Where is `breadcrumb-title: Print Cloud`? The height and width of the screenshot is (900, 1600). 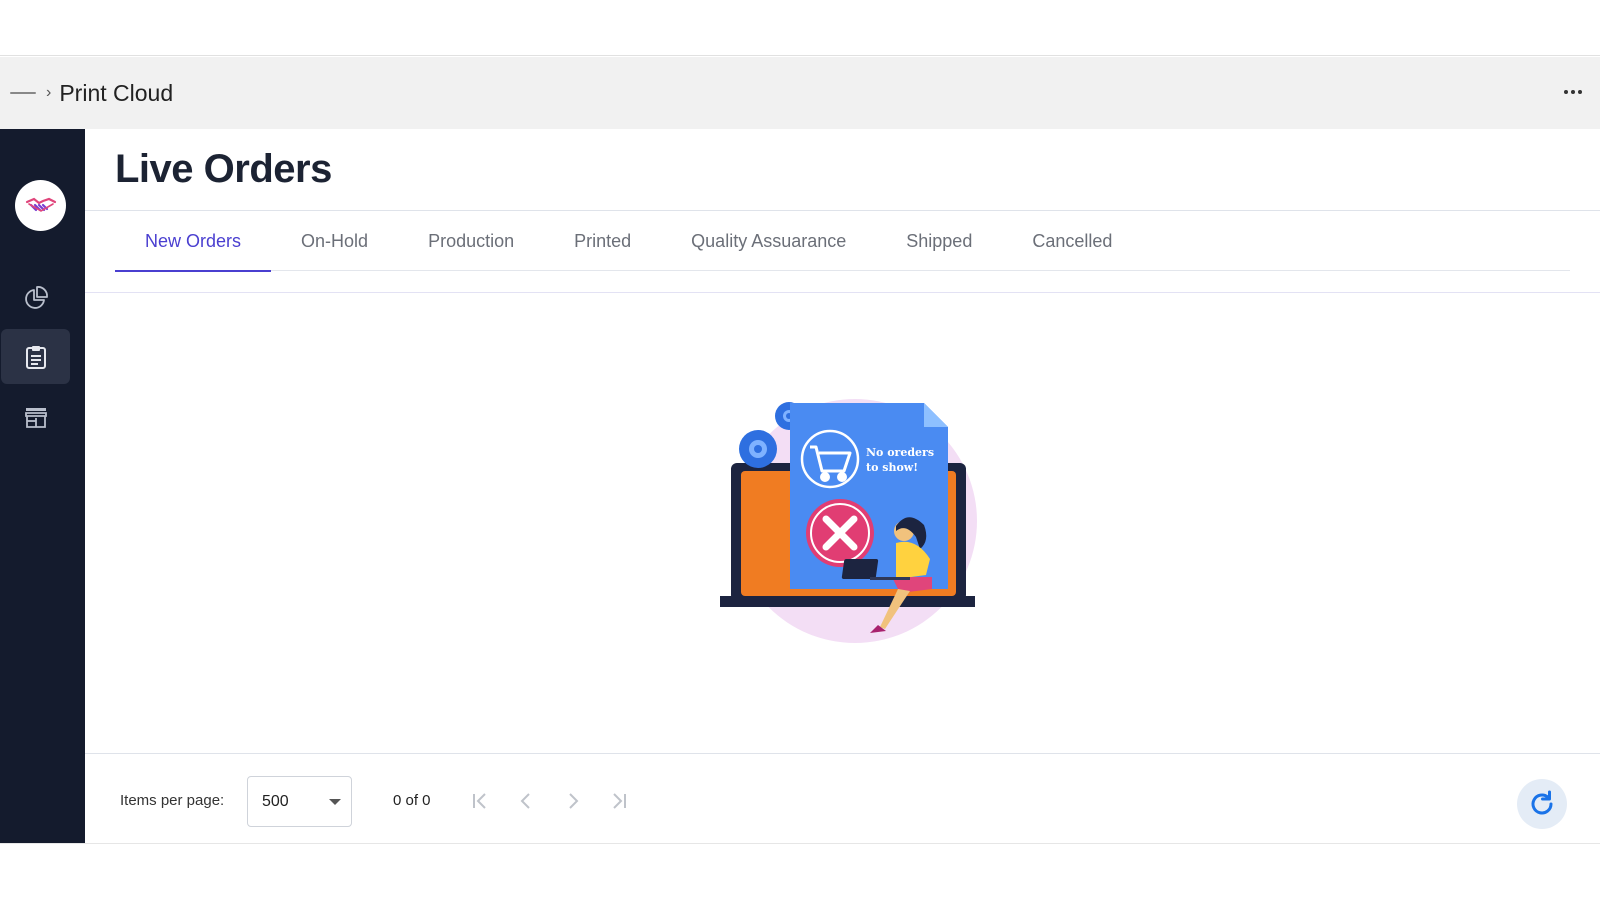 breadcrumb-title: Print Cloud is located at coordinates (116, 92).